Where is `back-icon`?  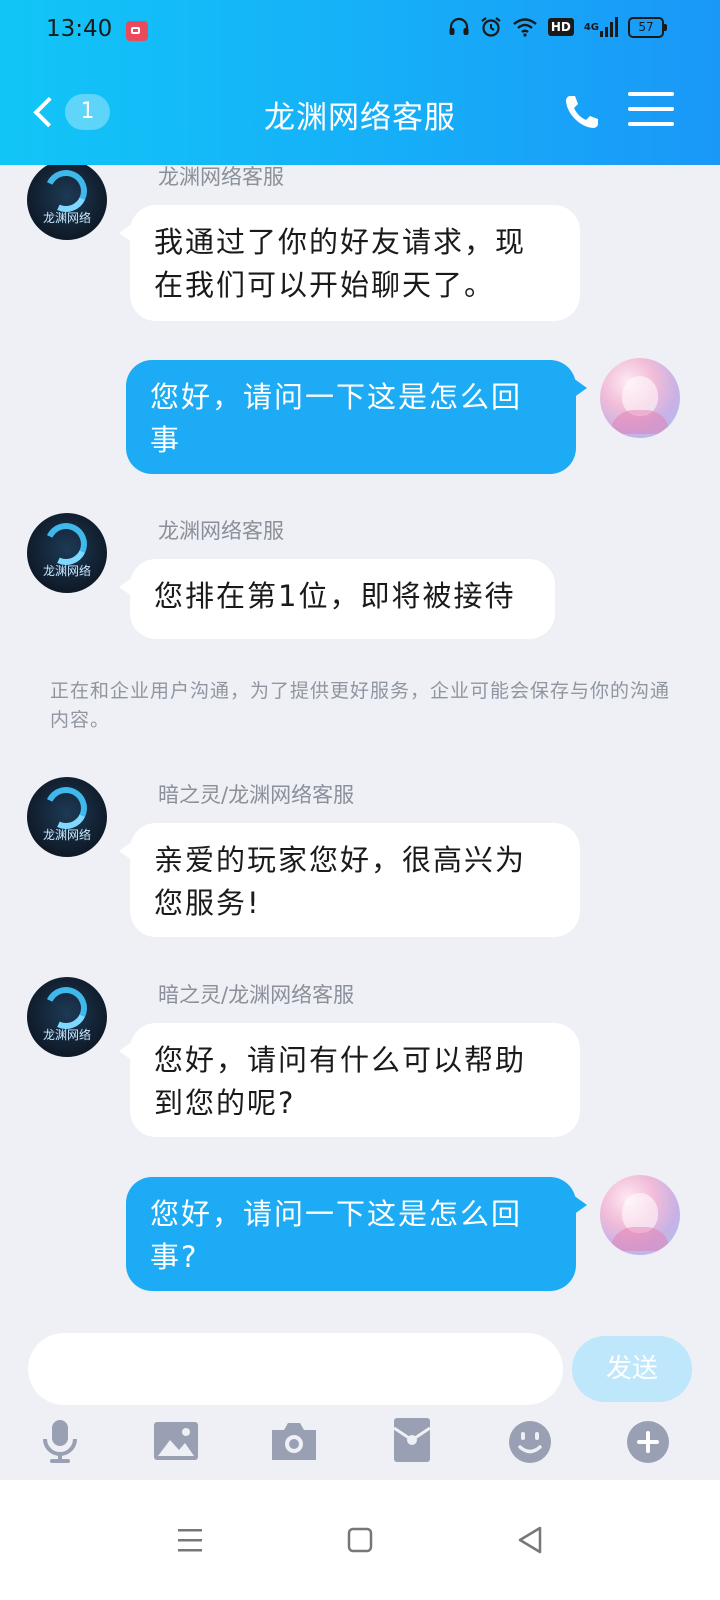
back-icon is located at coordinates (530, 1540).